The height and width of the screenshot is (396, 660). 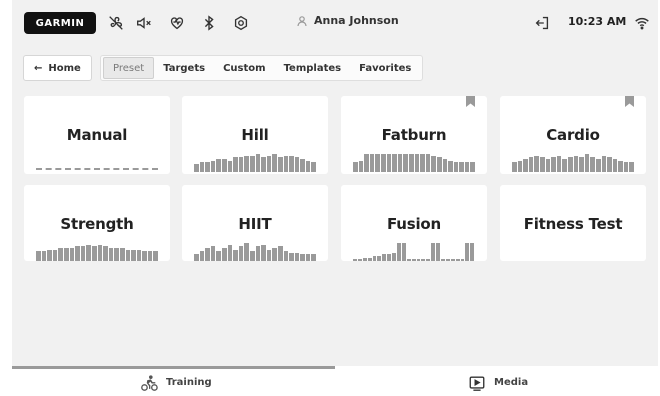 What do you see at coordinates (64, 68) in the screenshot?
I see `home-label: Home` at bounding box center [64, 68].